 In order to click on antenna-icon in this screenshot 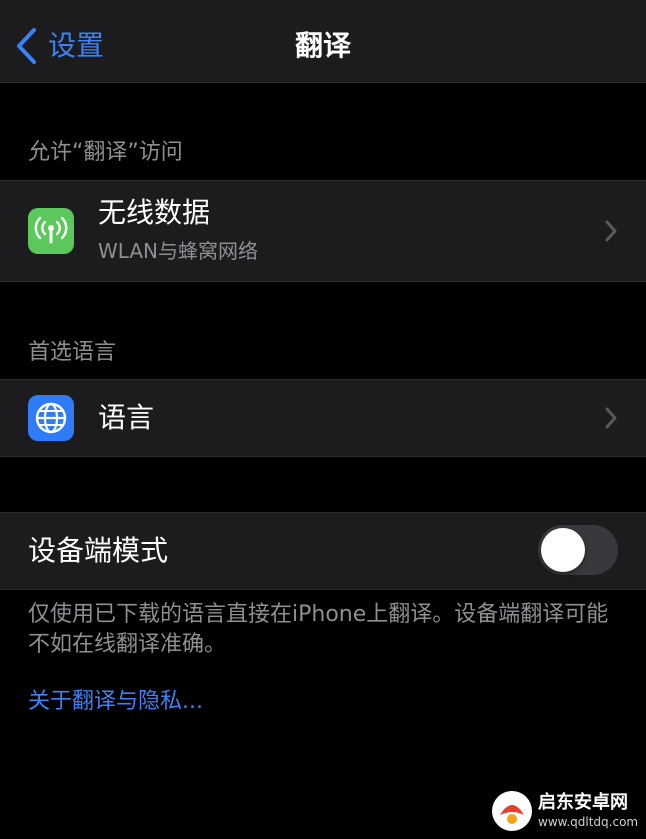, I will do `click(51, 231)`.